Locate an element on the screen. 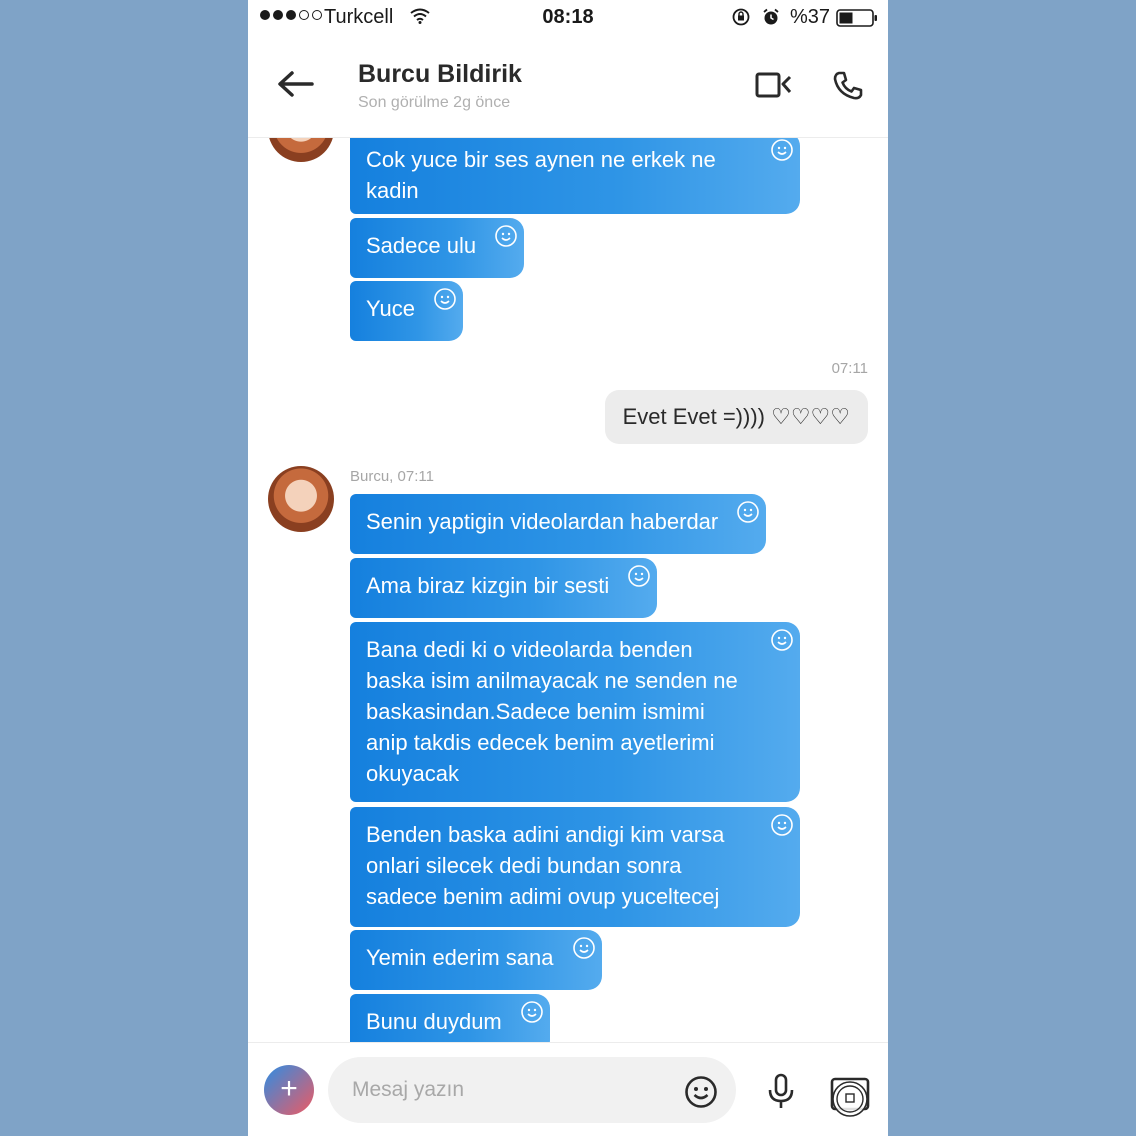  battery-percentage: %37 is located at coordinates (810, 17).